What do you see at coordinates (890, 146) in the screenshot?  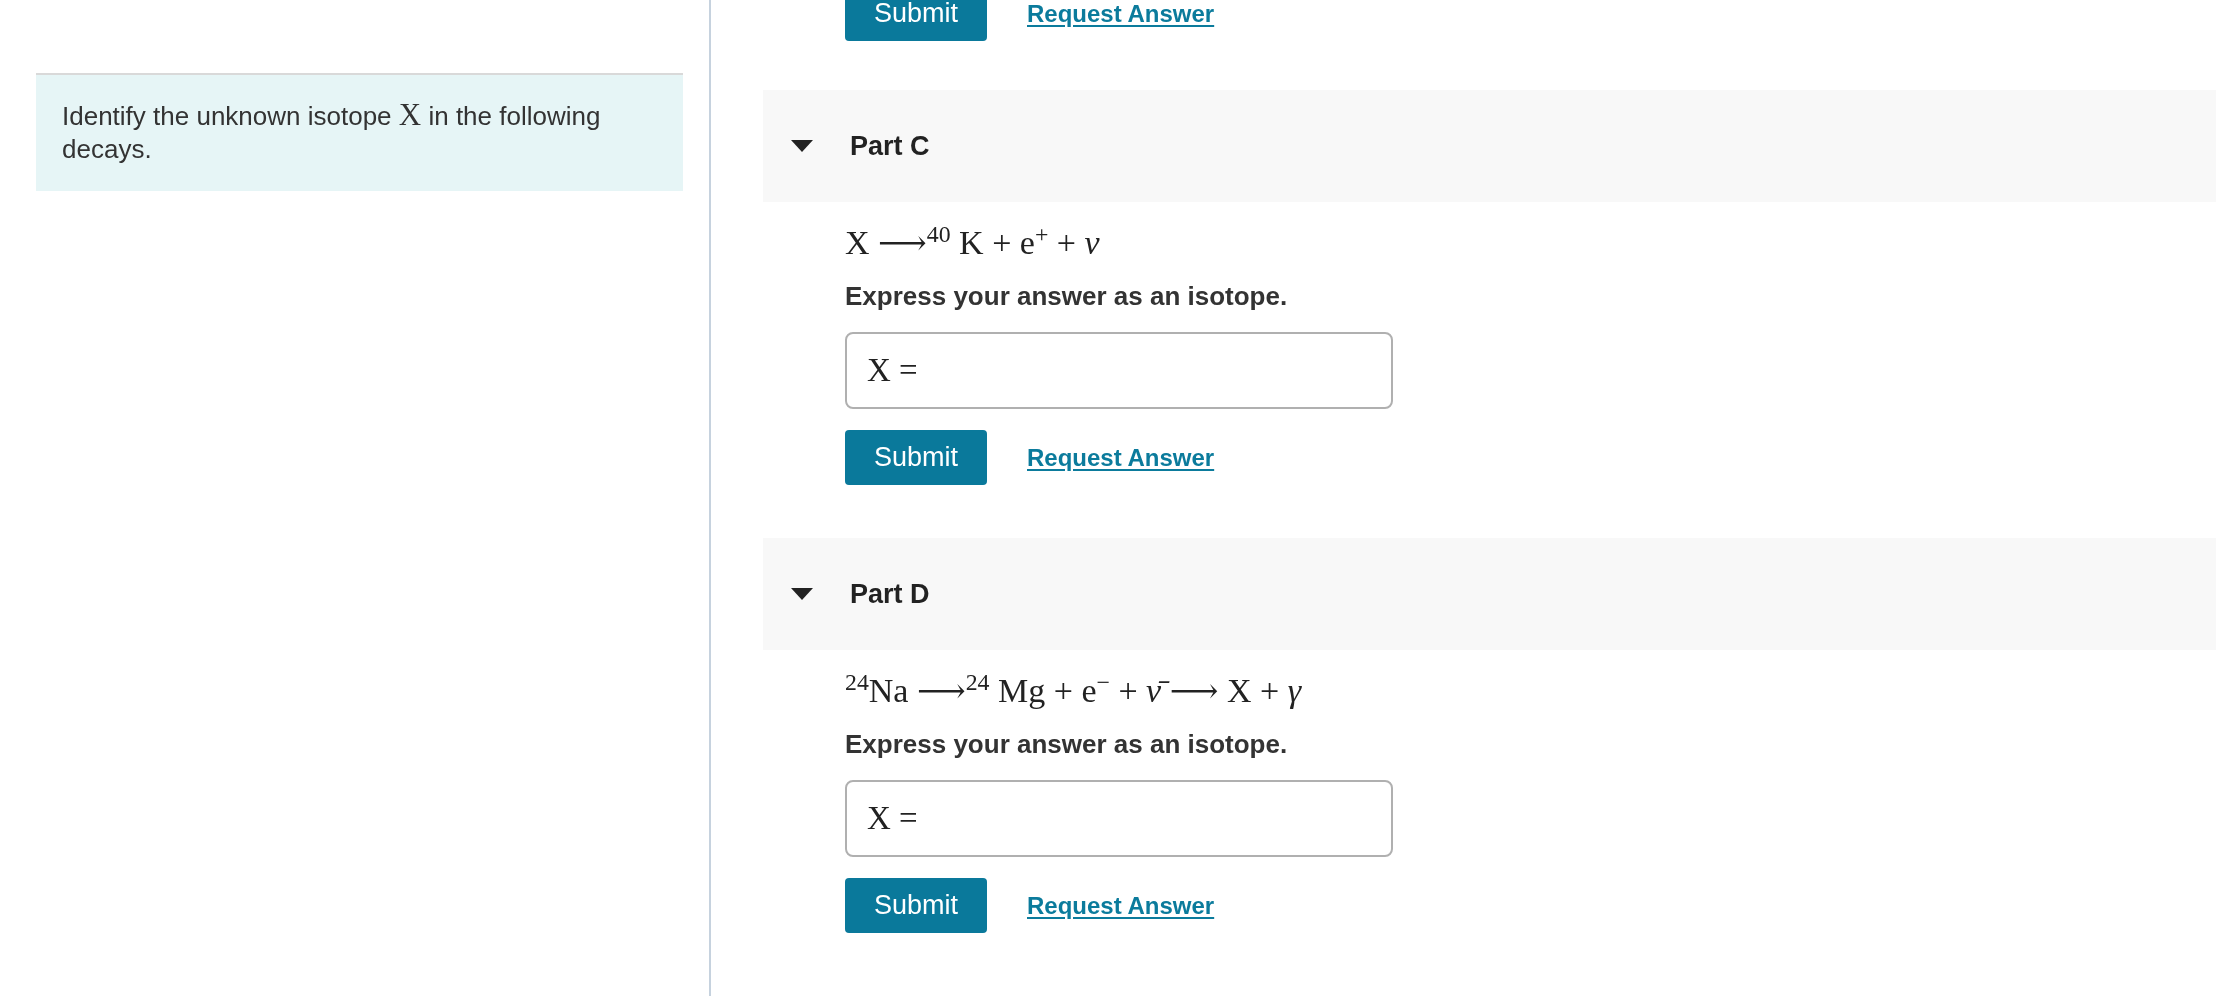 I see `part-title: Part C` at bounding box center [890, 146].